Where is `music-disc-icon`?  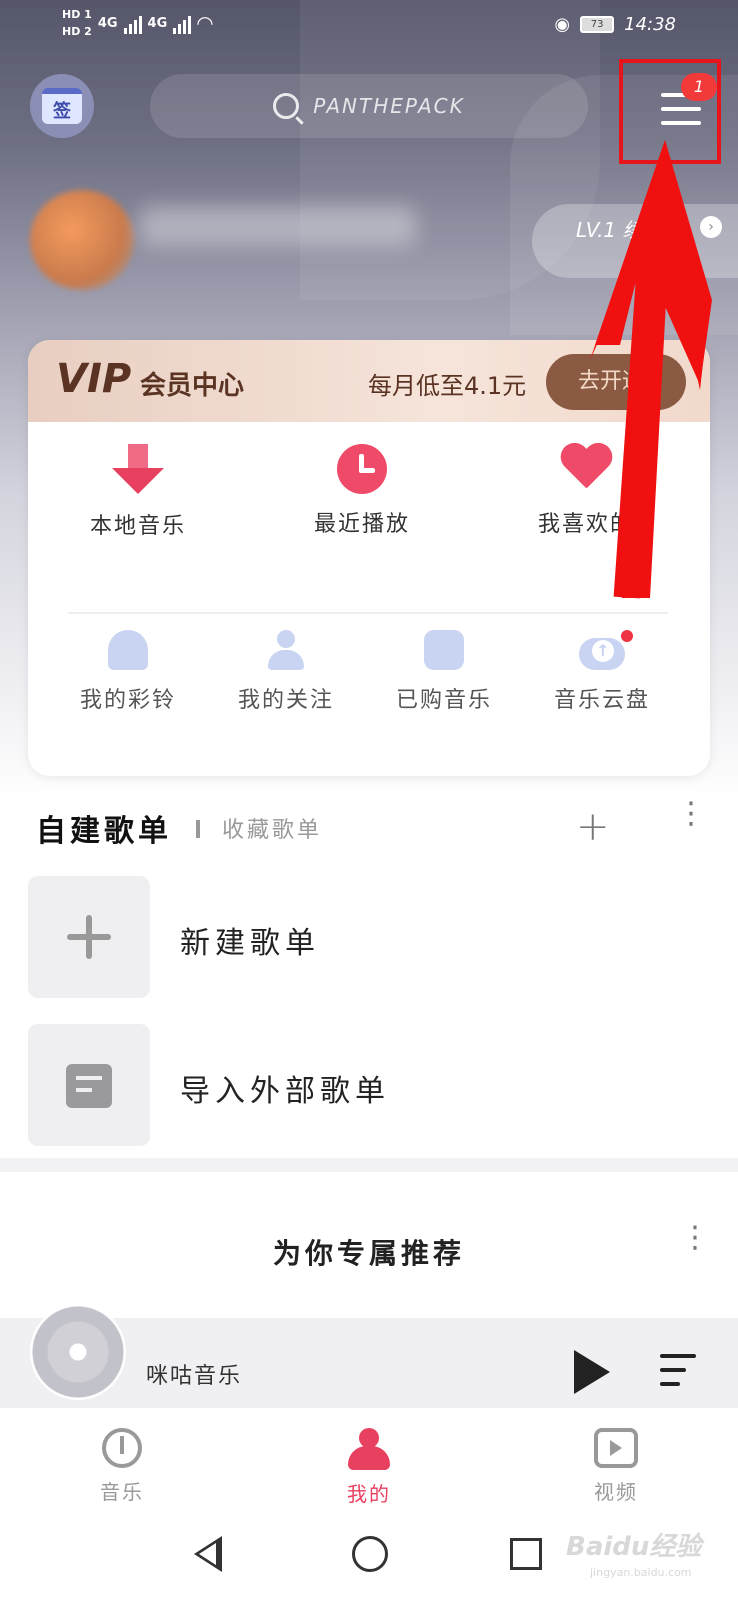
music-disc-icon is located at coordinates (122, 1448).